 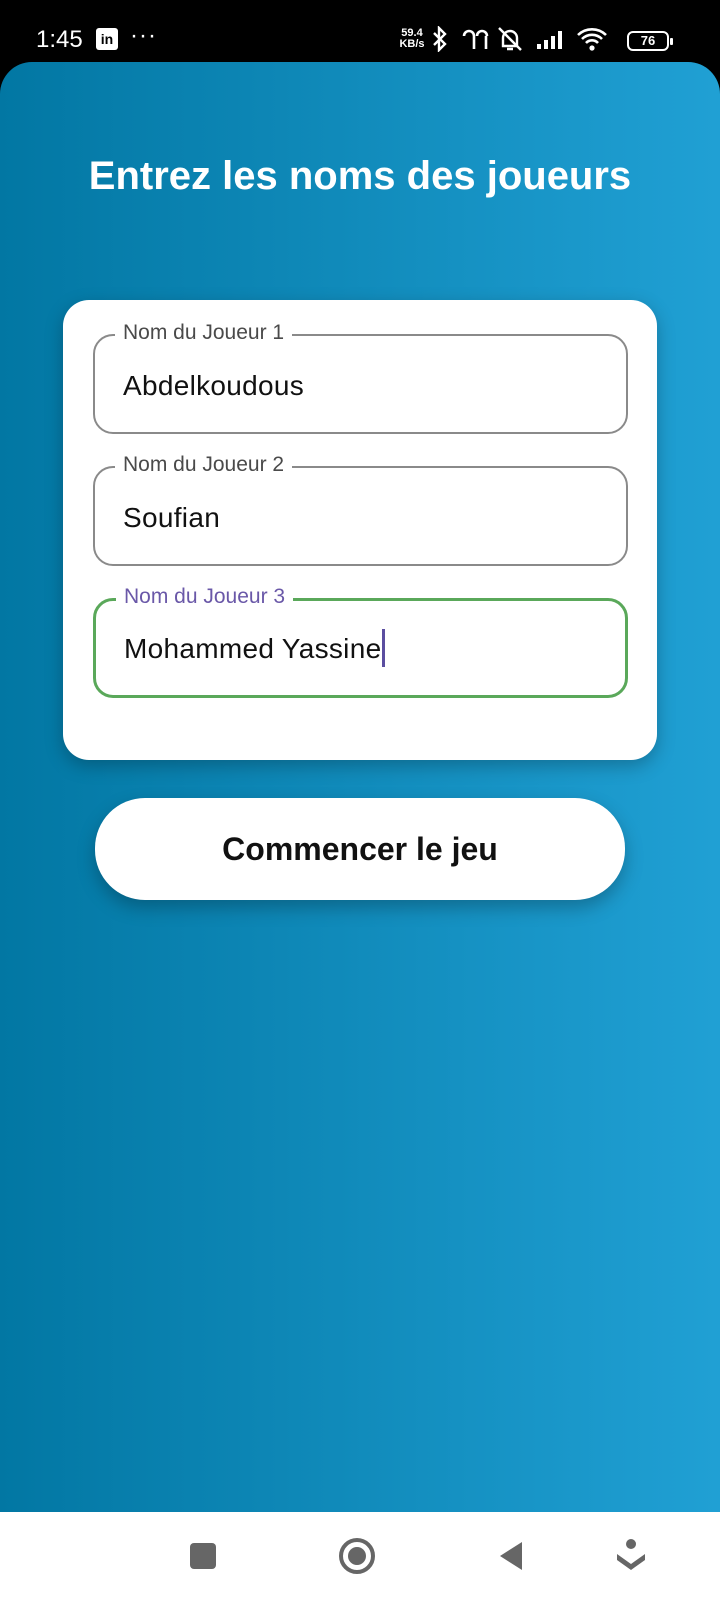 What do you see at coordinates (631, 1556) in the screenshot?
I see `assistant-icon` at bounding box center [631, 1556].